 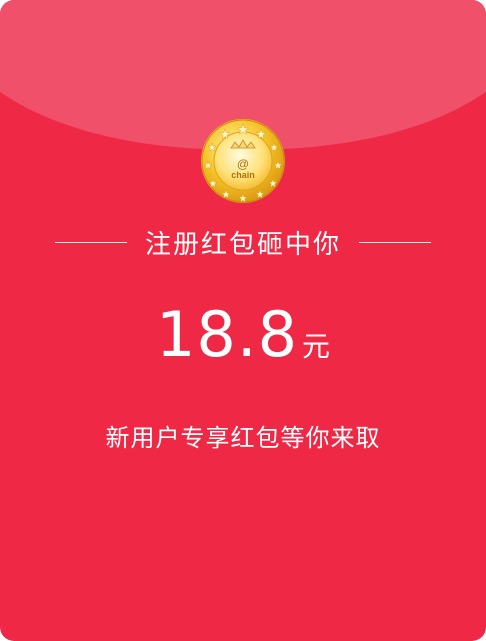 What do you see at coordinates (243, 175) in the screenshot?
I see `coin-brand-label: chain` at bounding box center [243, 175].